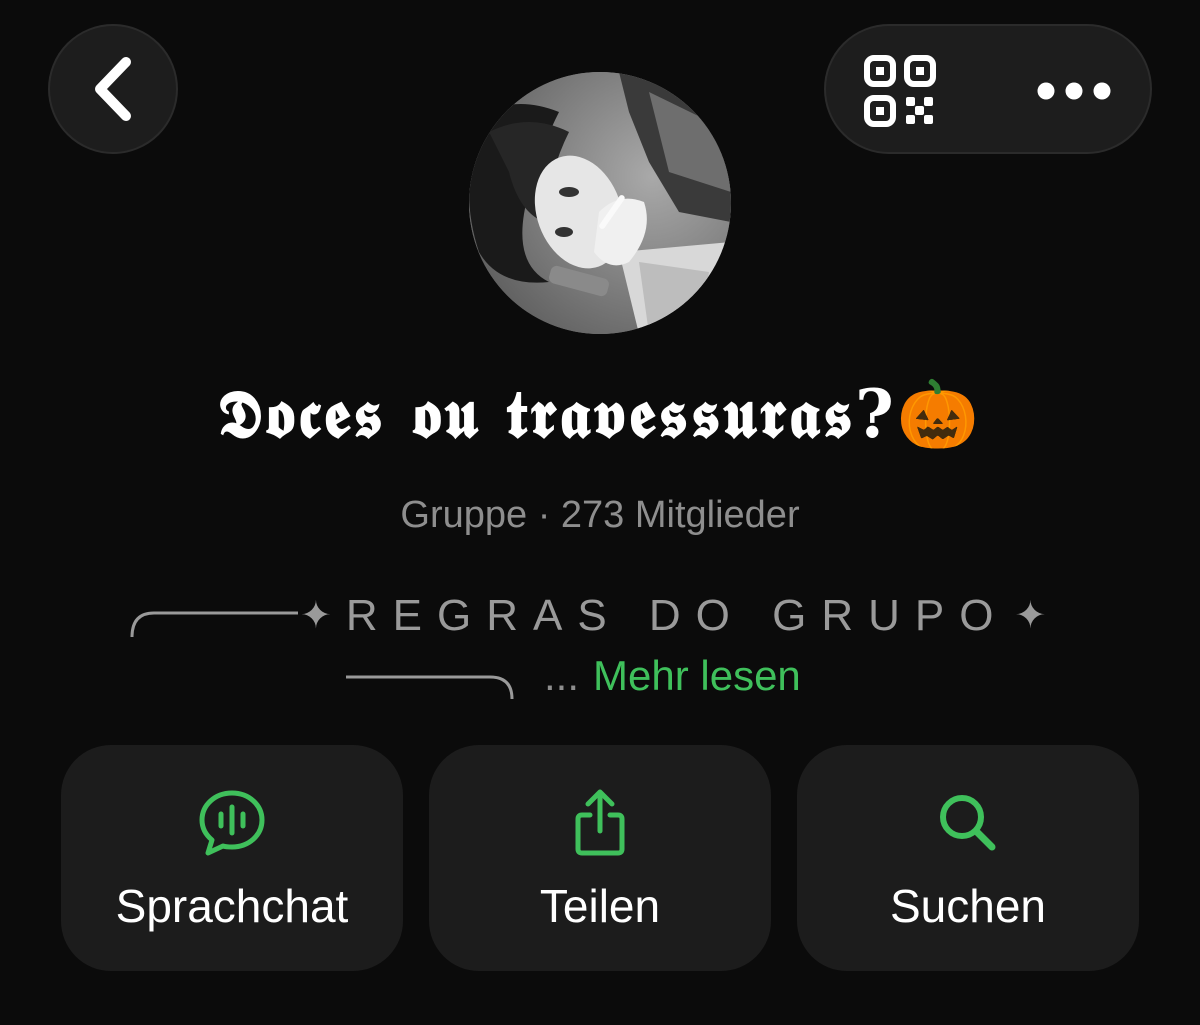 The height and width of the screenshot is (1025, 1200). What do you see at coordinates (232, 906) in the screenshot?
I see `voice-chat-label: Sprachchat` at bounding box center [232, 906].